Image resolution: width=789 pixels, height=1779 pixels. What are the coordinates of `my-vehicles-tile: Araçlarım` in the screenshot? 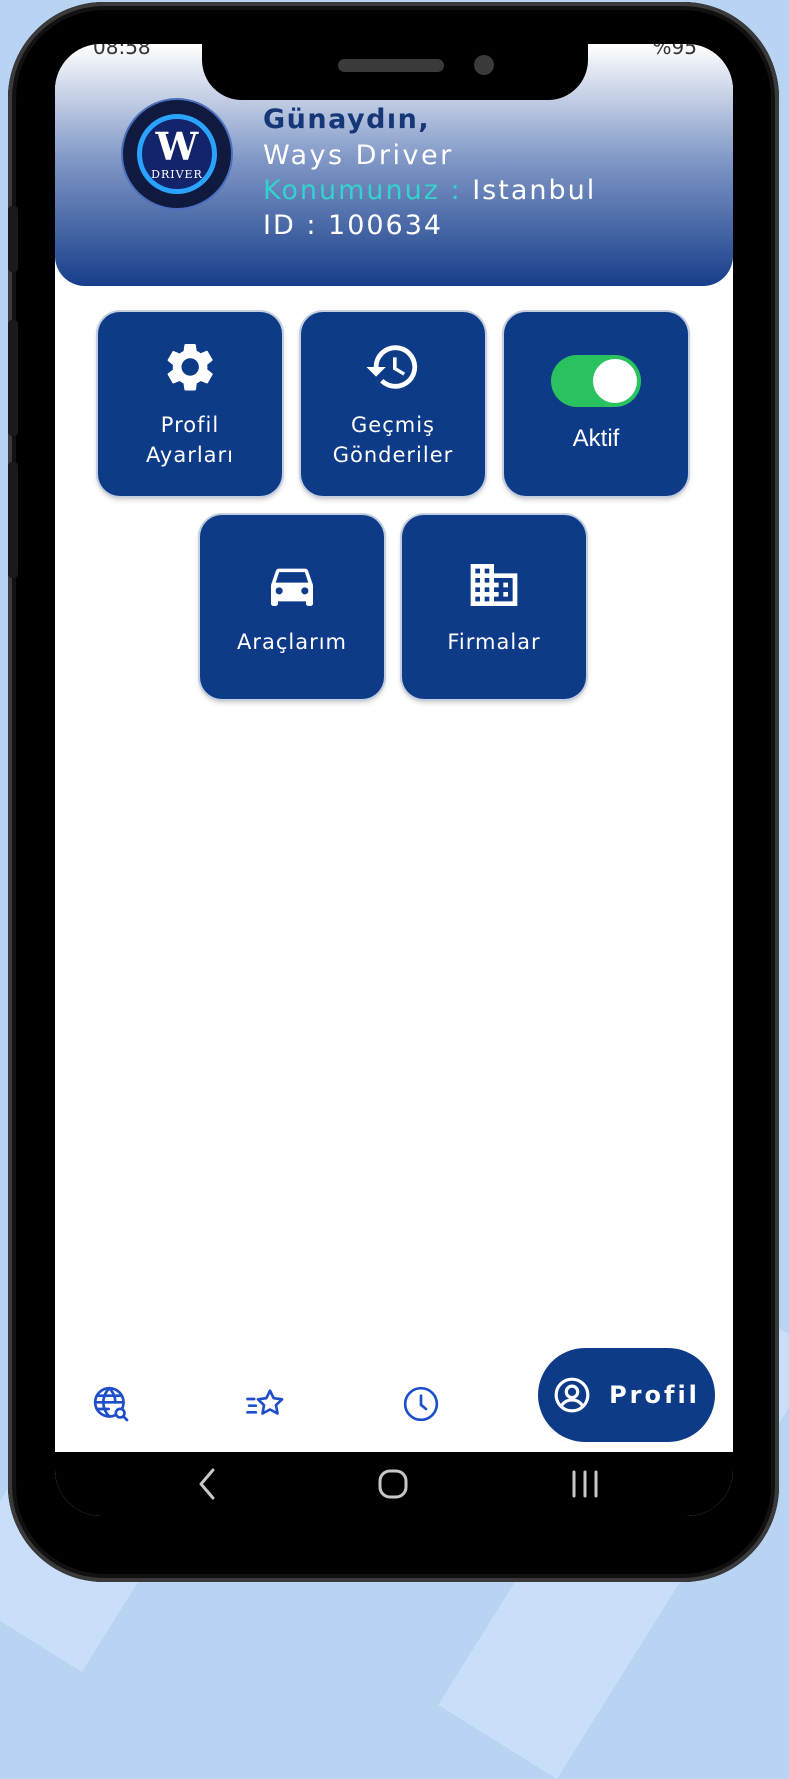 It's located at (292, 607).